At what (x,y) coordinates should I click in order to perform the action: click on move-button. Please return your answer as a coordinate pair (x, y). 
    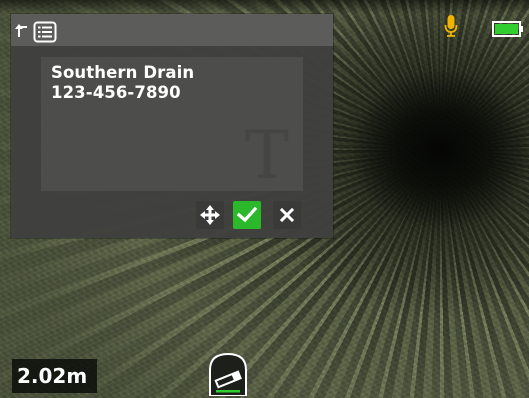
    Looking at the image, I should click on (210, 215).